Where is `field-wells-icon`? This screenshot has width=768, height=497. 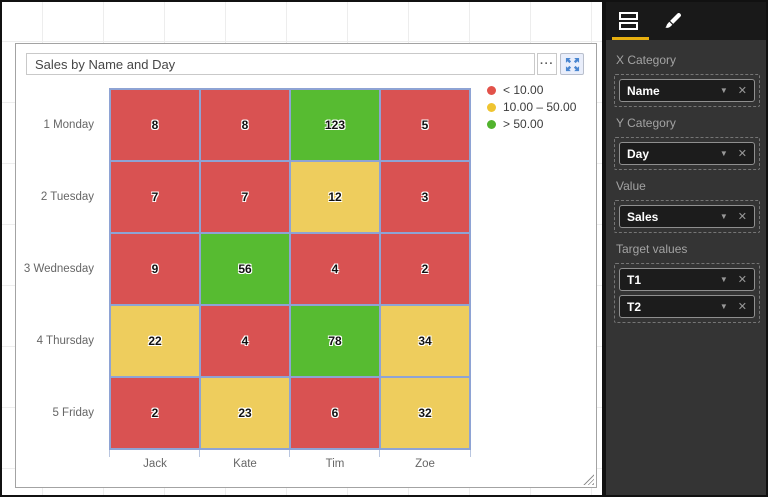
field-wells-icon is located at coordinates (628, 21).